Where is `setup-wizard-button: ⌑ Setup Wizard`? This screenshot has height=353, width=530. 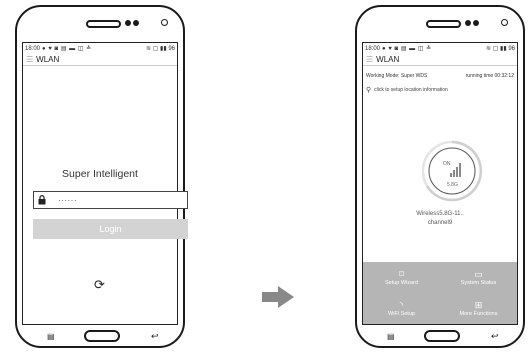 setup-wizard-button: ⌑ Setup Wizard is located at coordinates (401, 277).